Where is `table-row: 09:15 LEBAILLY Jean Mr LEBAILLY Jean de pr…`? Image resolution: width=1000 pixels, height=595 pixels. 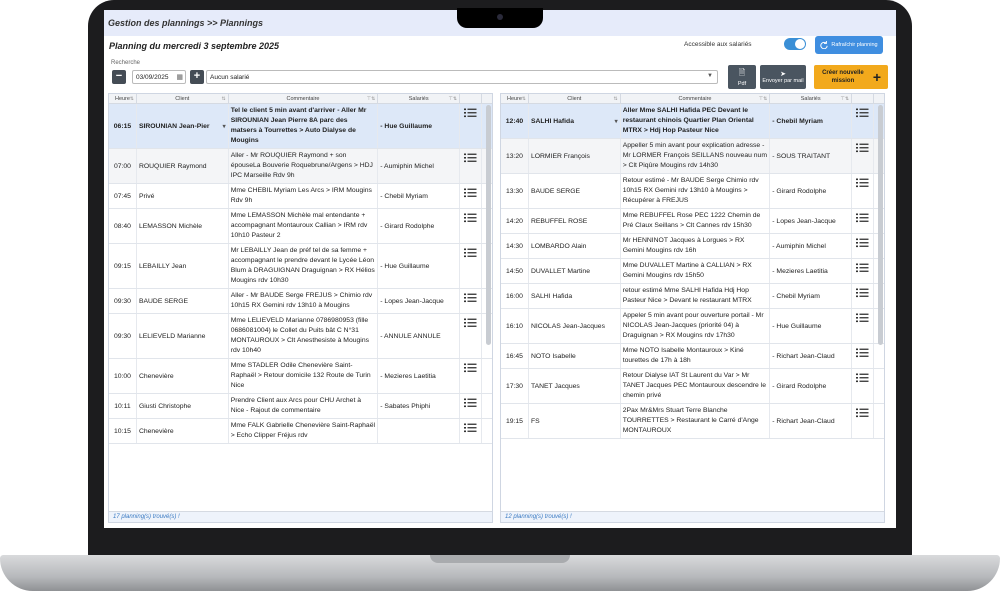
table-row: 09:15 LEBAILLY Jean Mr LEBAILLY Jean de pr… is located at coordinates (300, 266).